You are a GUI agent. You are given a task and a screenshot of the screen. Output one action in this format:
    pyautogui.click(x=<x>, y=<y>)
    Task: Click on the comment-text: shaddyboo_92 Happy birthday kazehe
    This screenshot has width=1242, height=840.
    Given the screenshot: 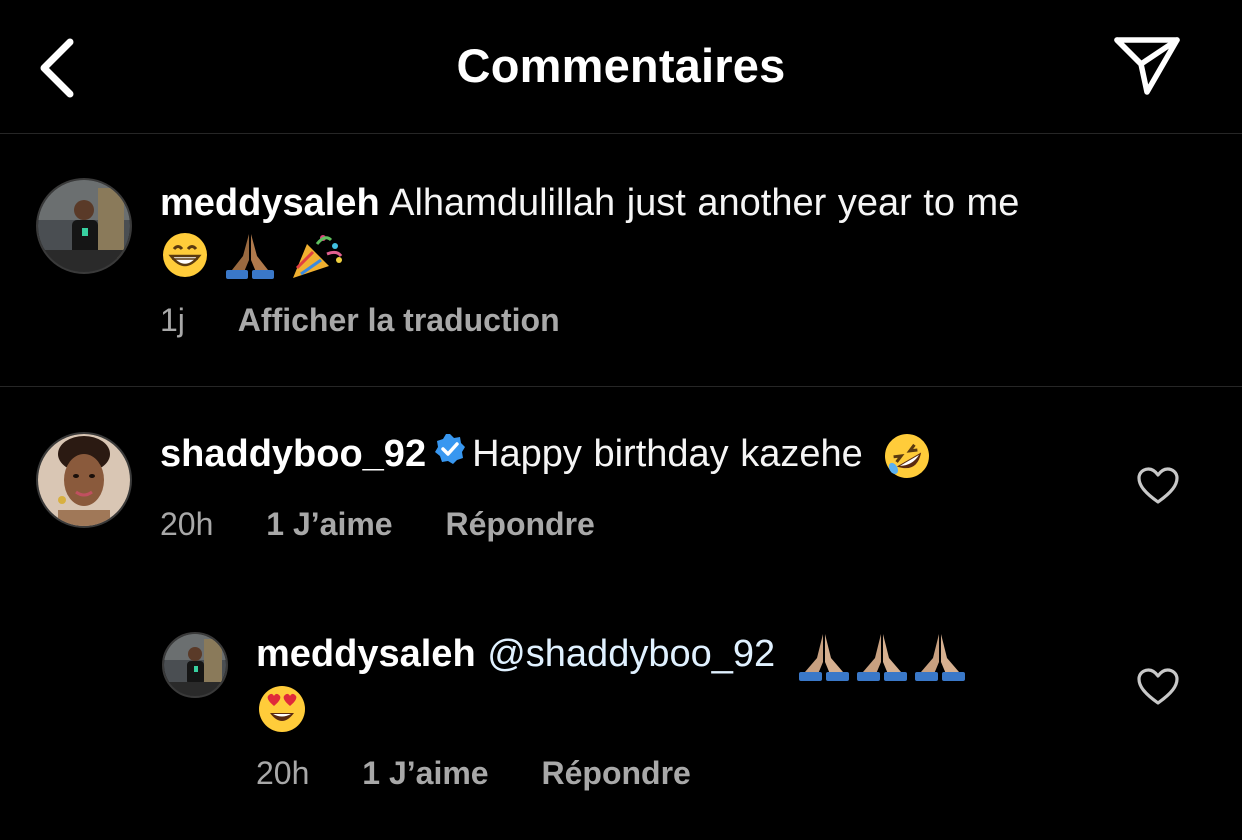 What is the action you would take?
    pyautogui.click(x=640, y=456)
    